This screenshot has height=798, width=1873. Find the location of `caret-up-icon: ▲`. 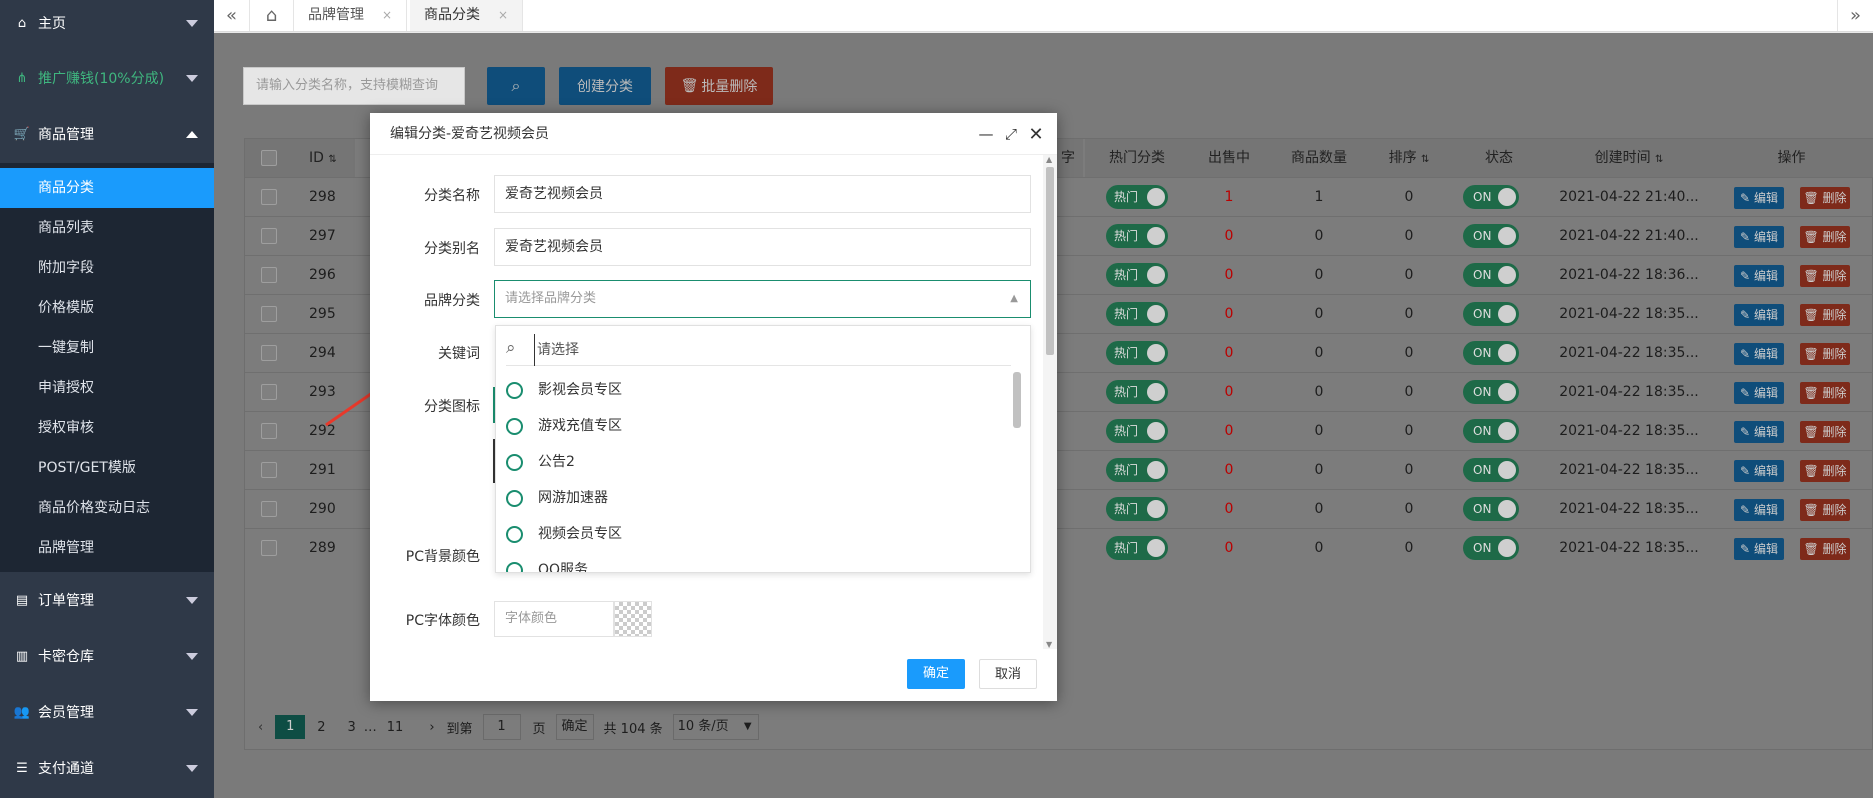

caret-up-icon: ▲ is located at coordinates (1014, 298).